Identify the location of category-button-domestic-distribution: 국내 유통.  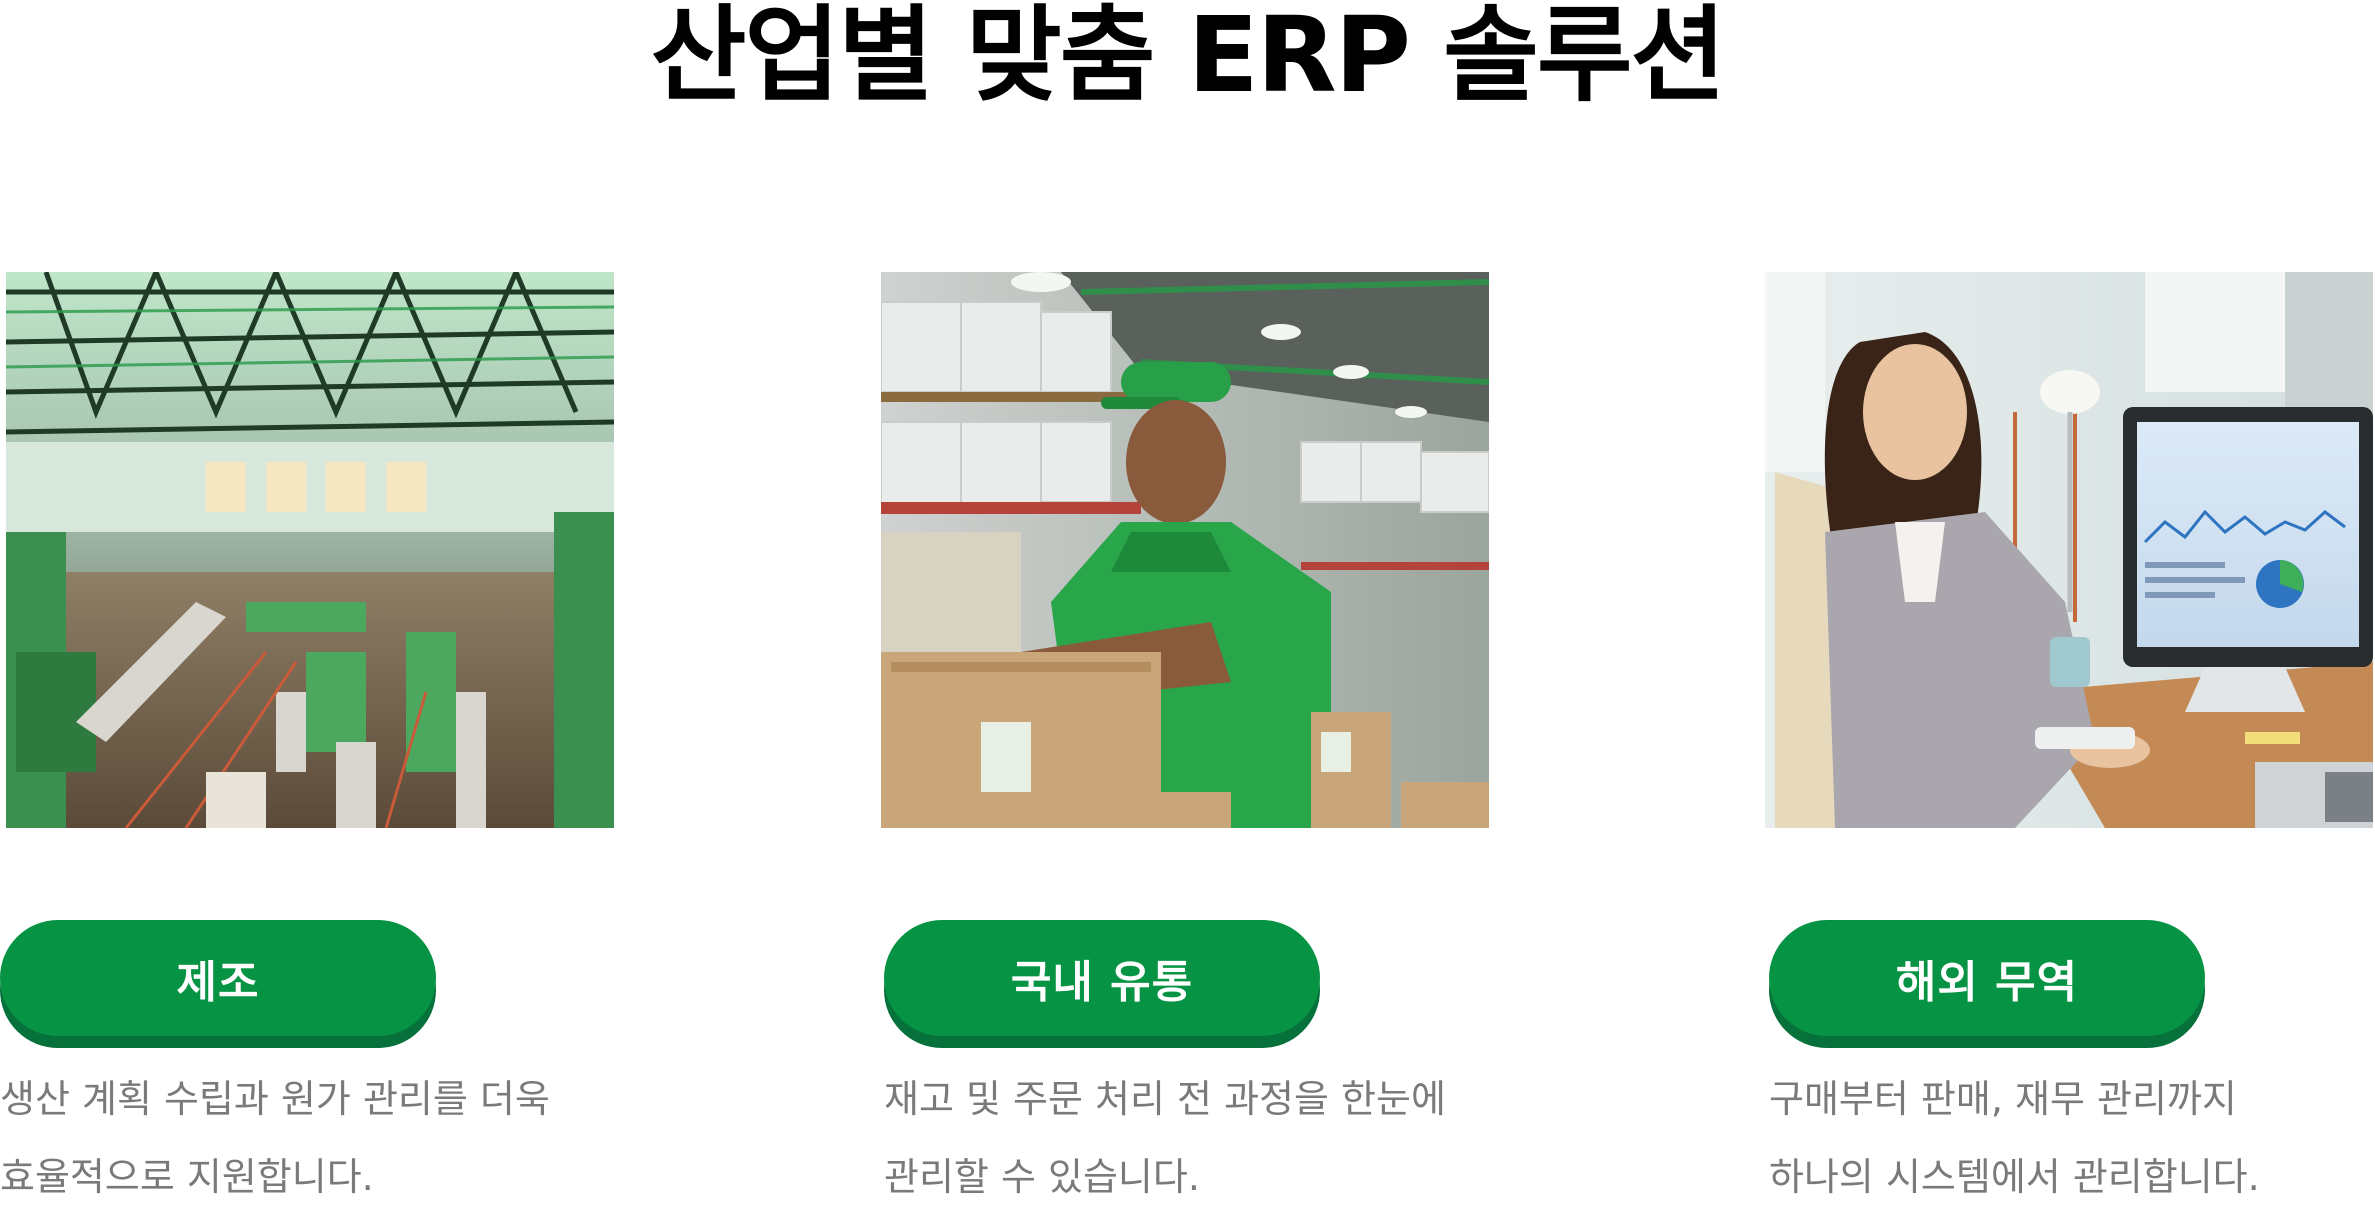
(1102, 978).